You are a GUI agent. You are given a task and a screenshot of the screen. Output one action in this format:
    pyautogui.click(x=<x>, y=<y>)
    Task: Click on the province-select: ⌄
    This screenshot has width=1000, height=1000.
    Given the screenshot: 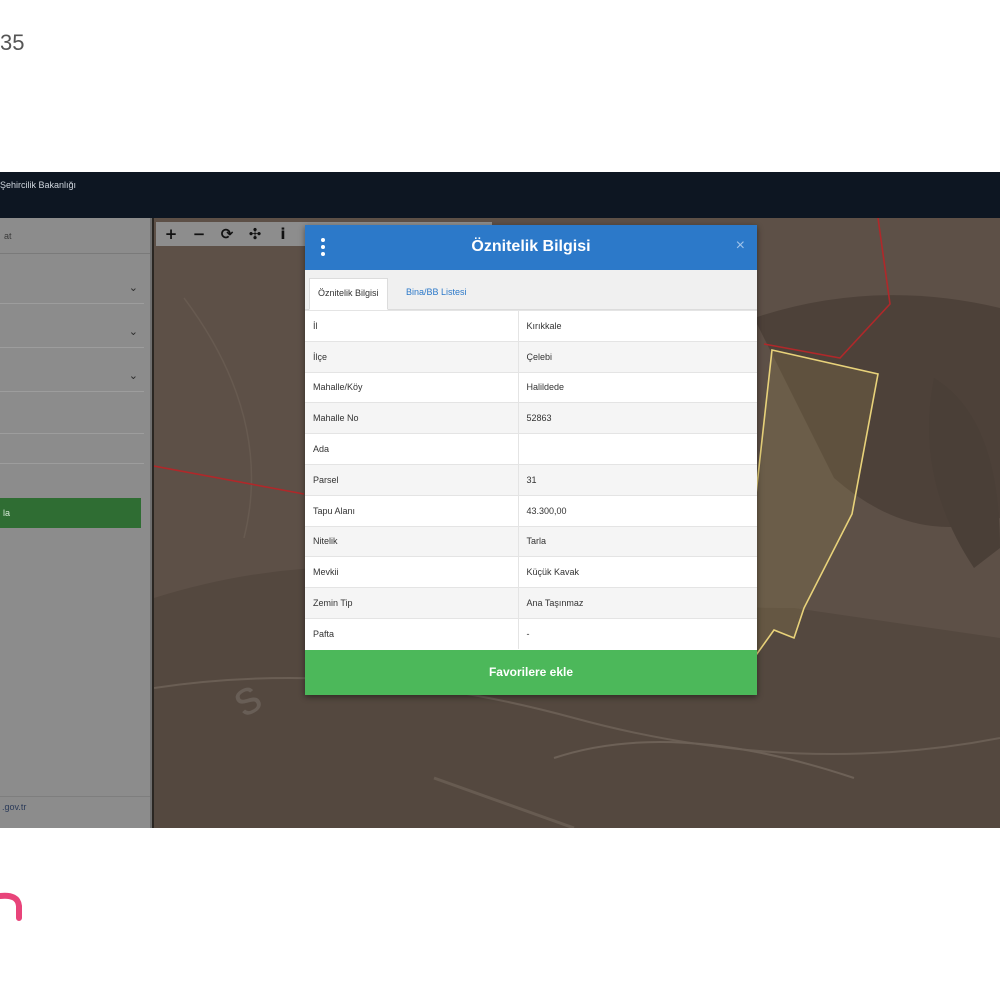 What is the action you would take?
    pyautogui.click(x=72, y=290)
    